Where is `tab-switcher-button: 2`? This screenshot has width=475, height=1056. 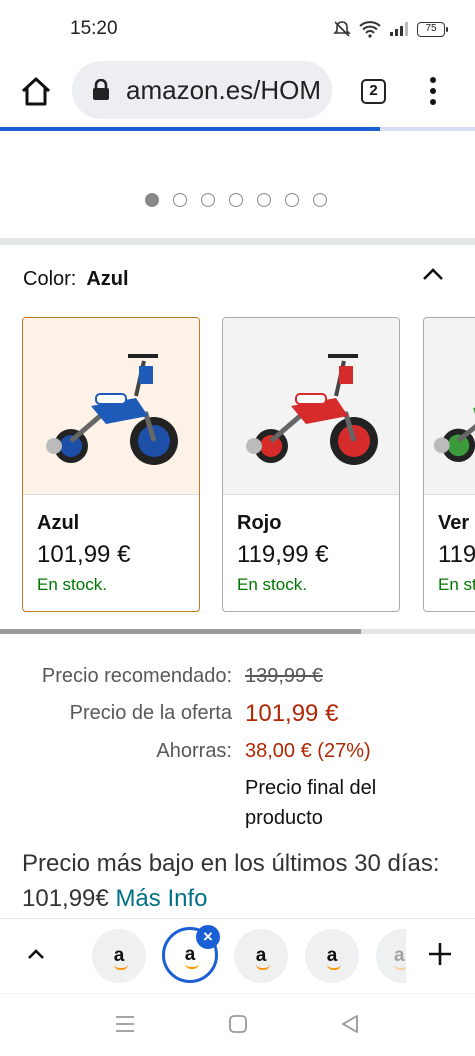
tab-switcher-button: 2 is located at coordinates (373, 91).